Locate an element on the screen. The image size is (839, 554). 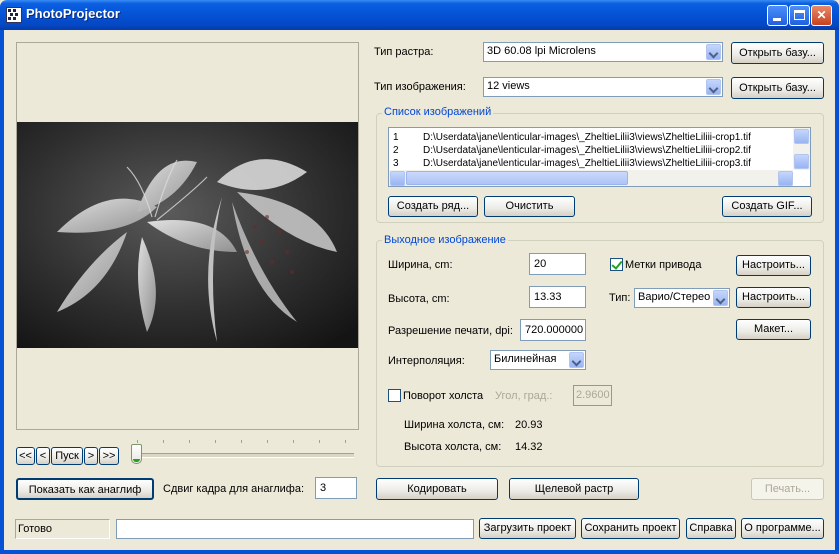
drive-marks-label: Метки привода is located at coordinates (663, 265).